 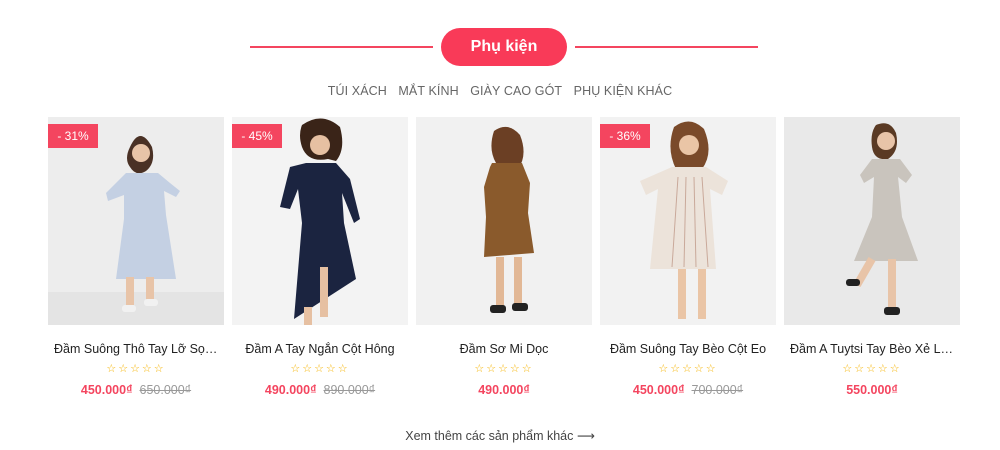 I want to click on see-more-link: Xem thêm các sản phẩm khác ⟶, so click(x=500, y=435).